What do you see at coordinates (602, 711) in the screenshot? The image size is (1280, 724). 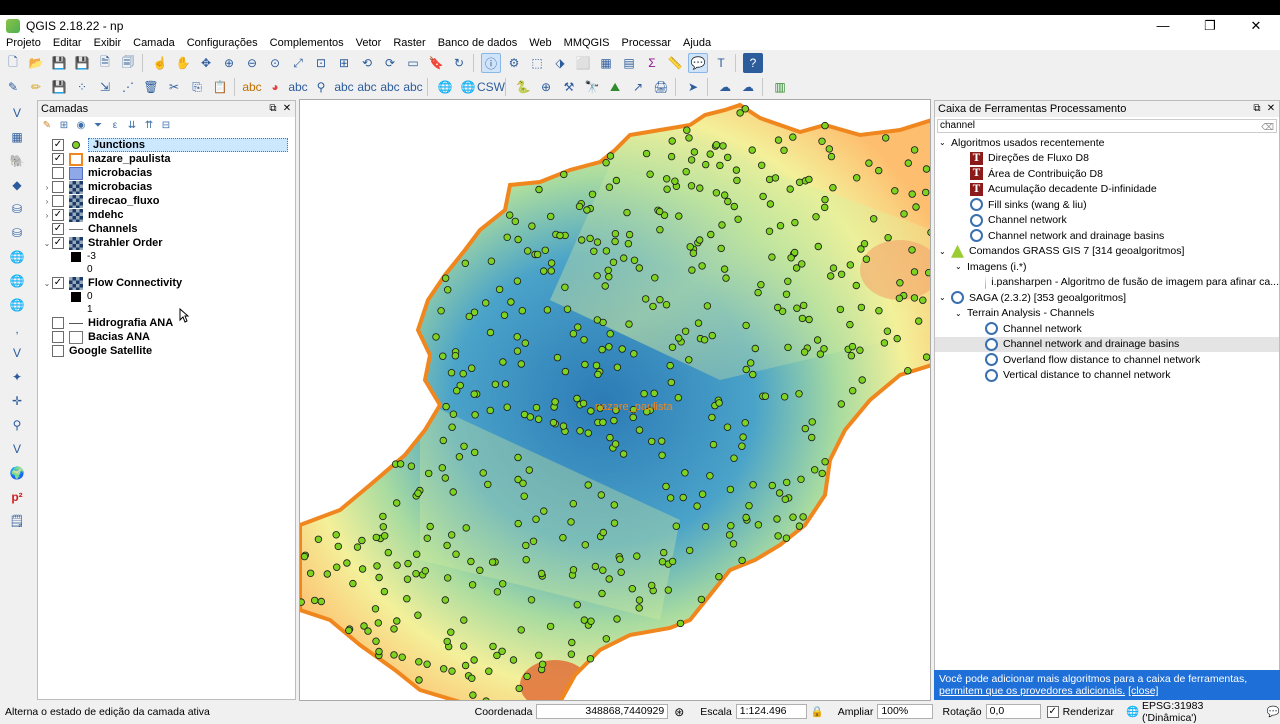 I see `coordinate-field: 348868,7440929` at bounding box center [602, 711].